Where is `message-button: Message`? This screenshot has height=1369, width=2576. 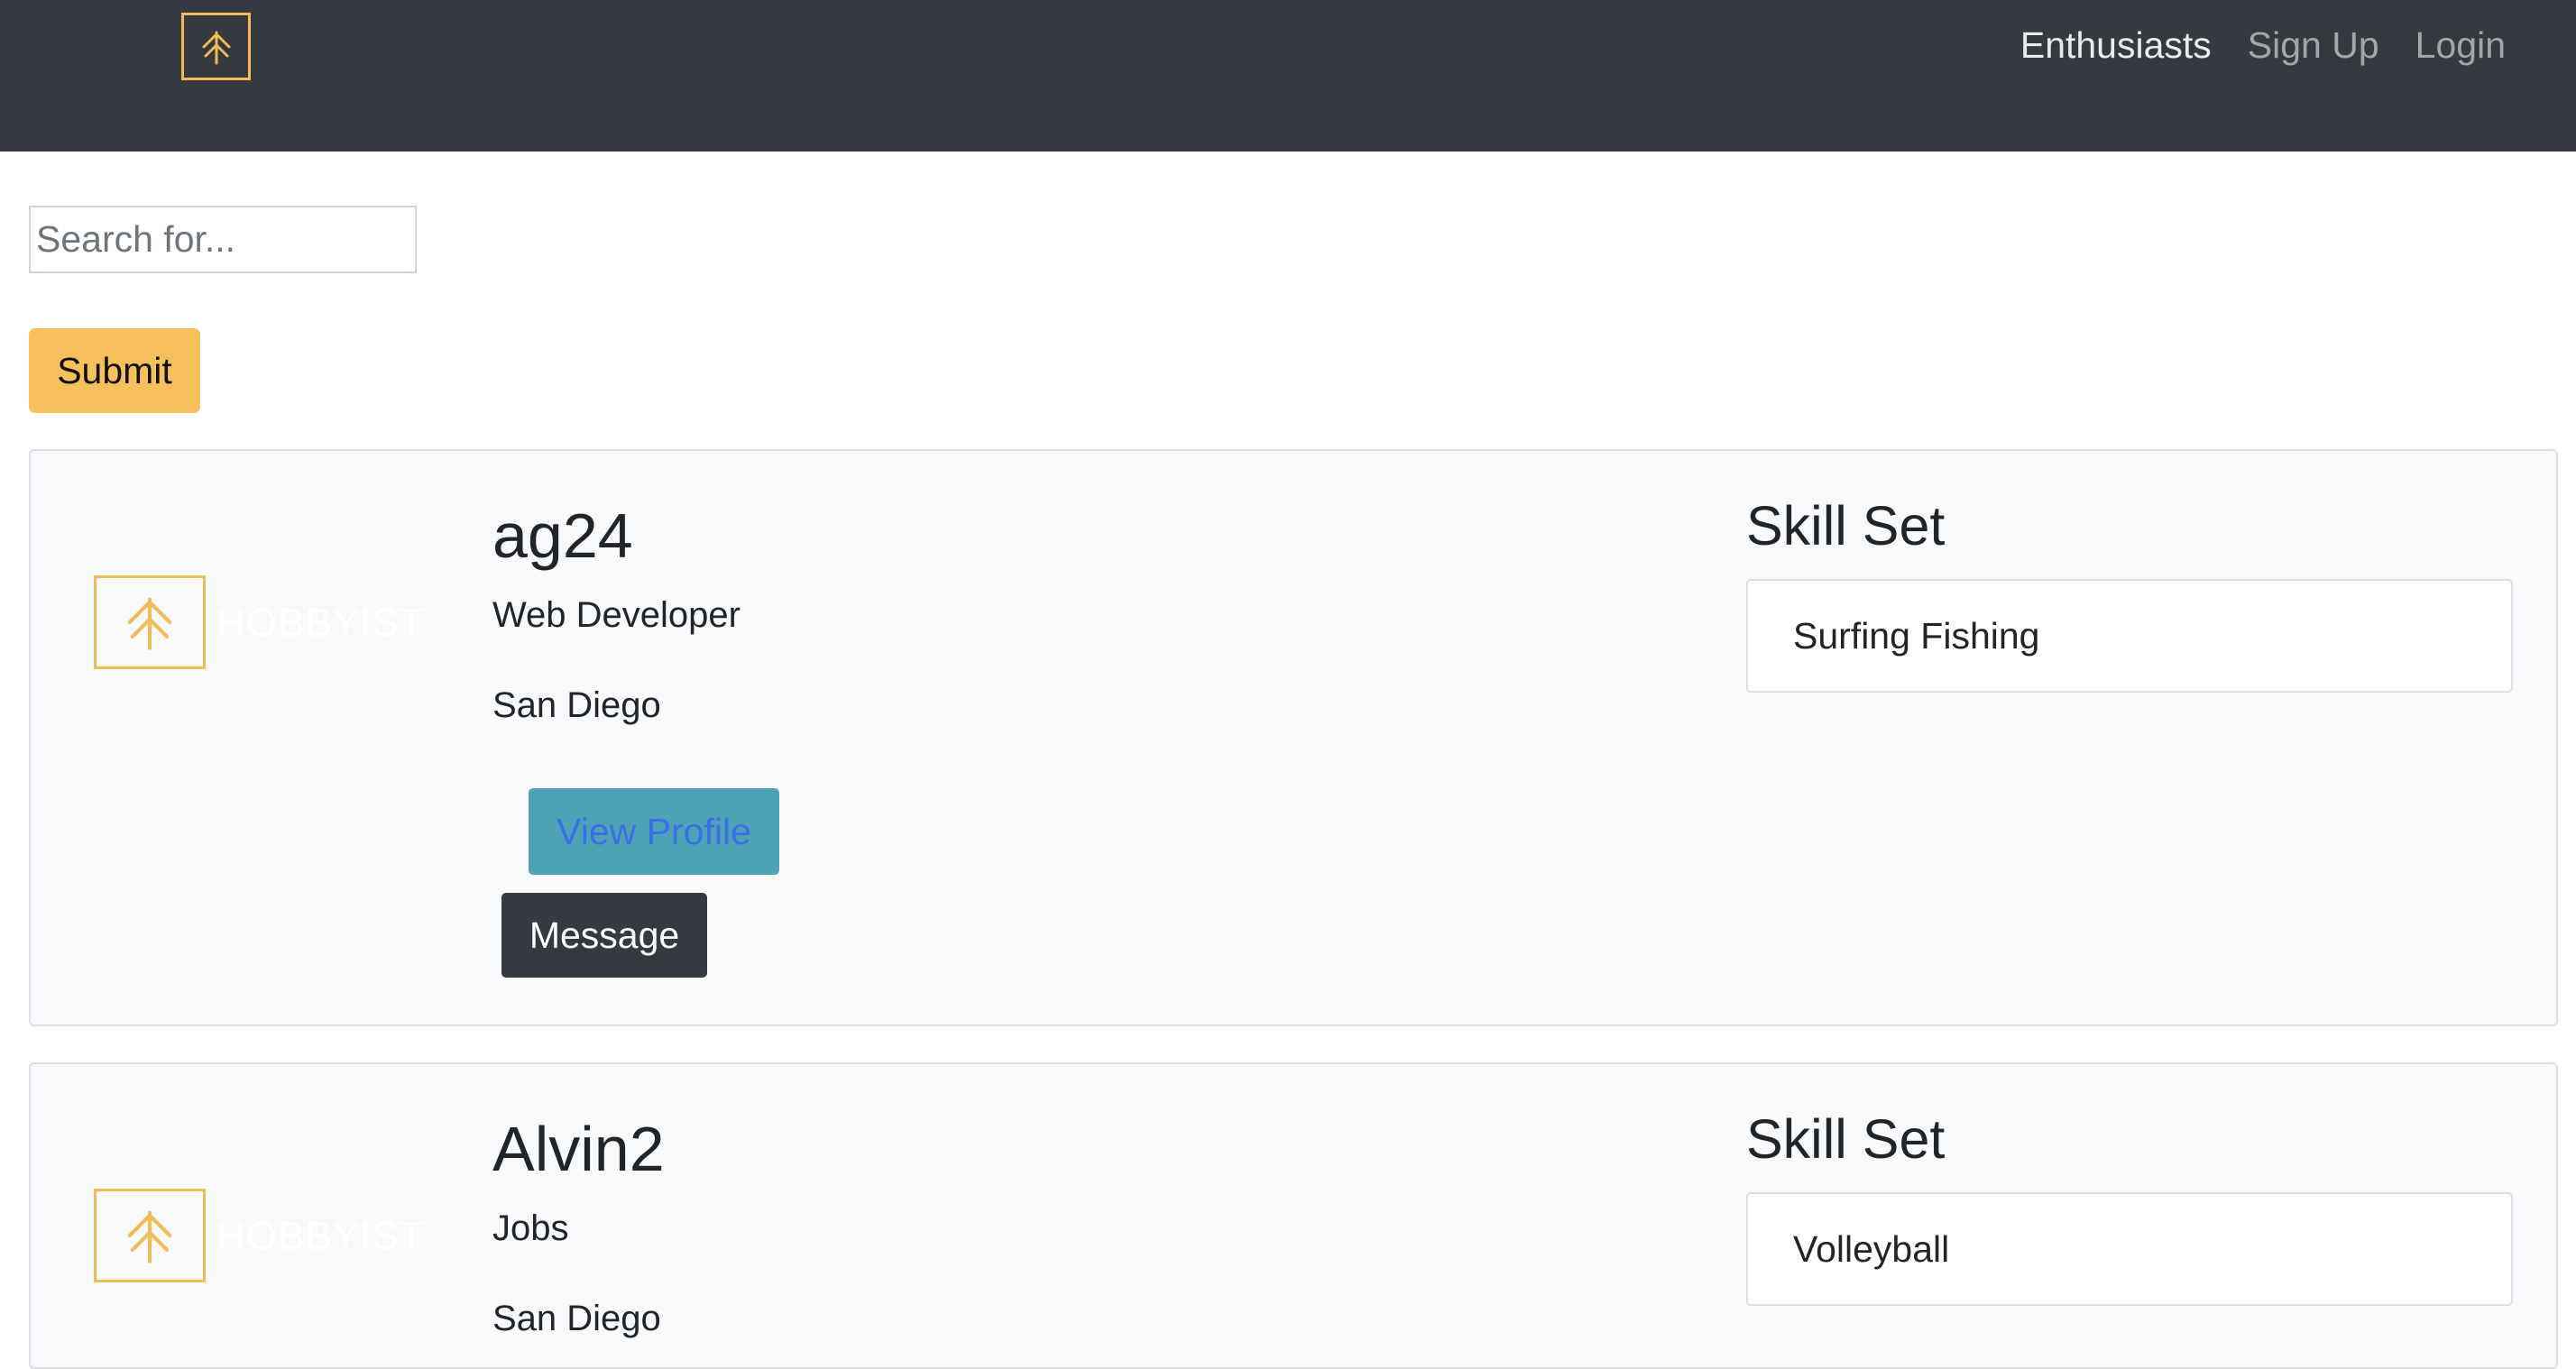 message-button: Message is located at coordinates (604, 935).